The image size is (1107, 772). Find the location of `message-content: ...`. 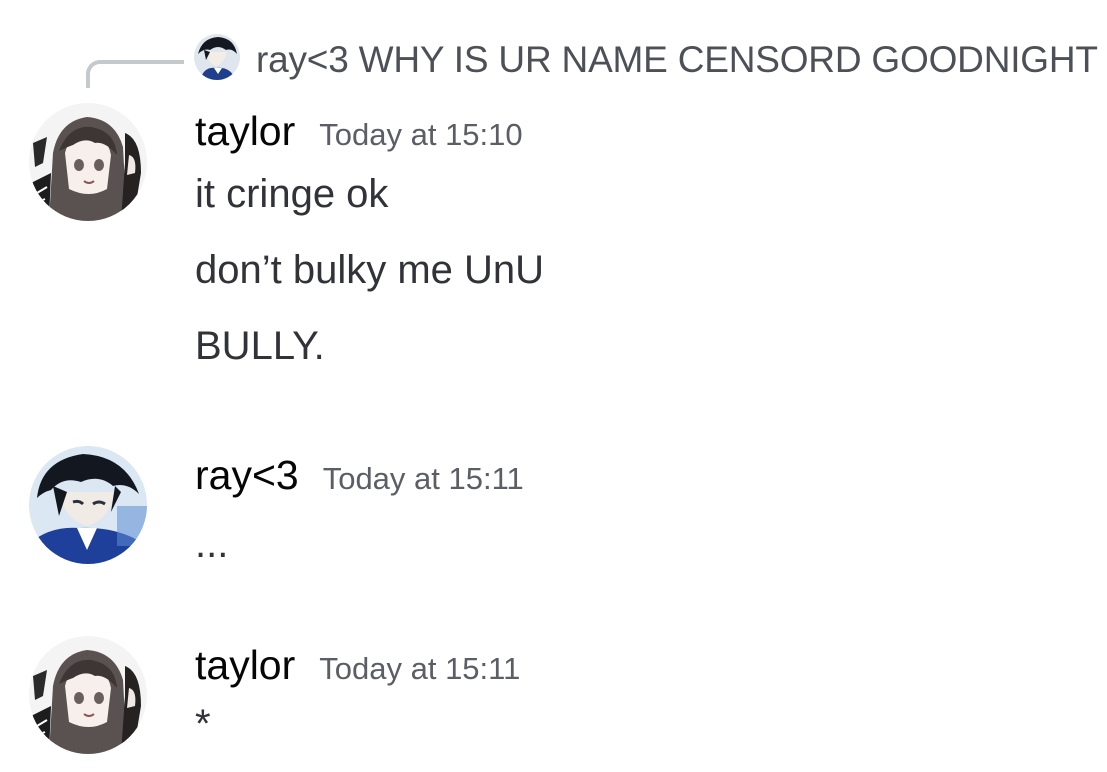

message-content: ... is located at coordinates (212, 544).